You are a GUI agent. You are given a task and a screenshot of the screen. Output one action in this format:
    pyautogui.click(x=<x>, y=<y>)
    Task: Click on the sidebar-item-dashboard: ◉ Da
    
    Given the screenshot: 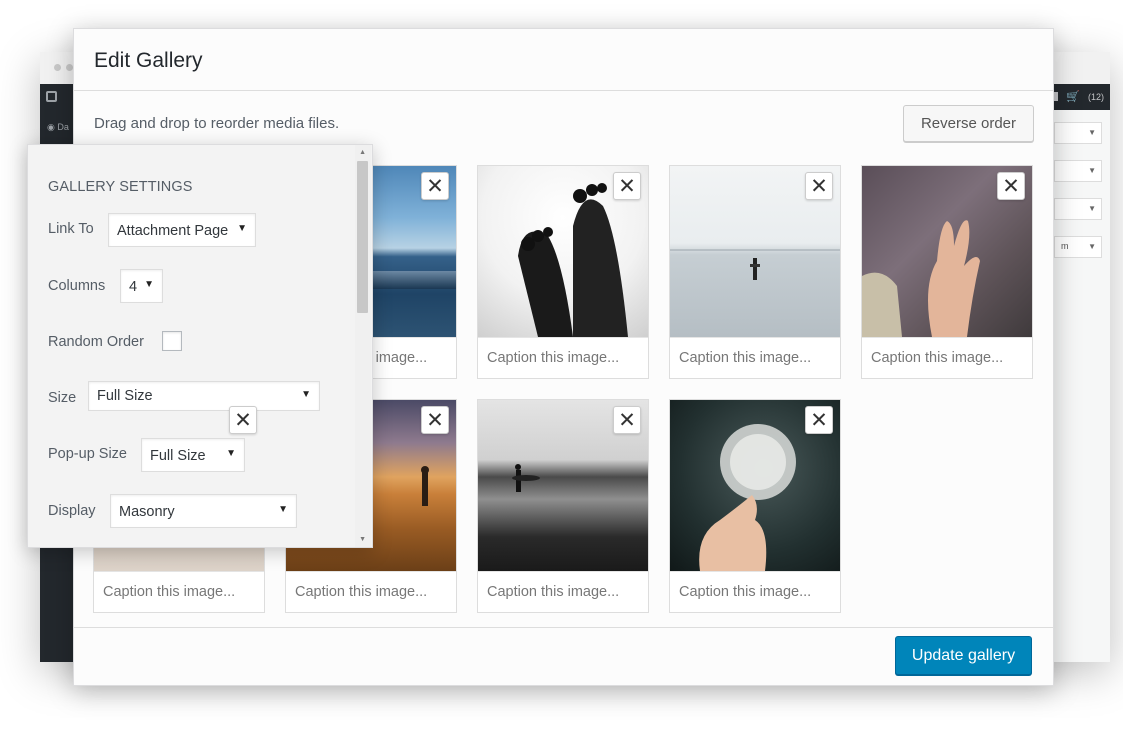 What is the action you would take?
    pyautogui.click(x=58, y=127)
    